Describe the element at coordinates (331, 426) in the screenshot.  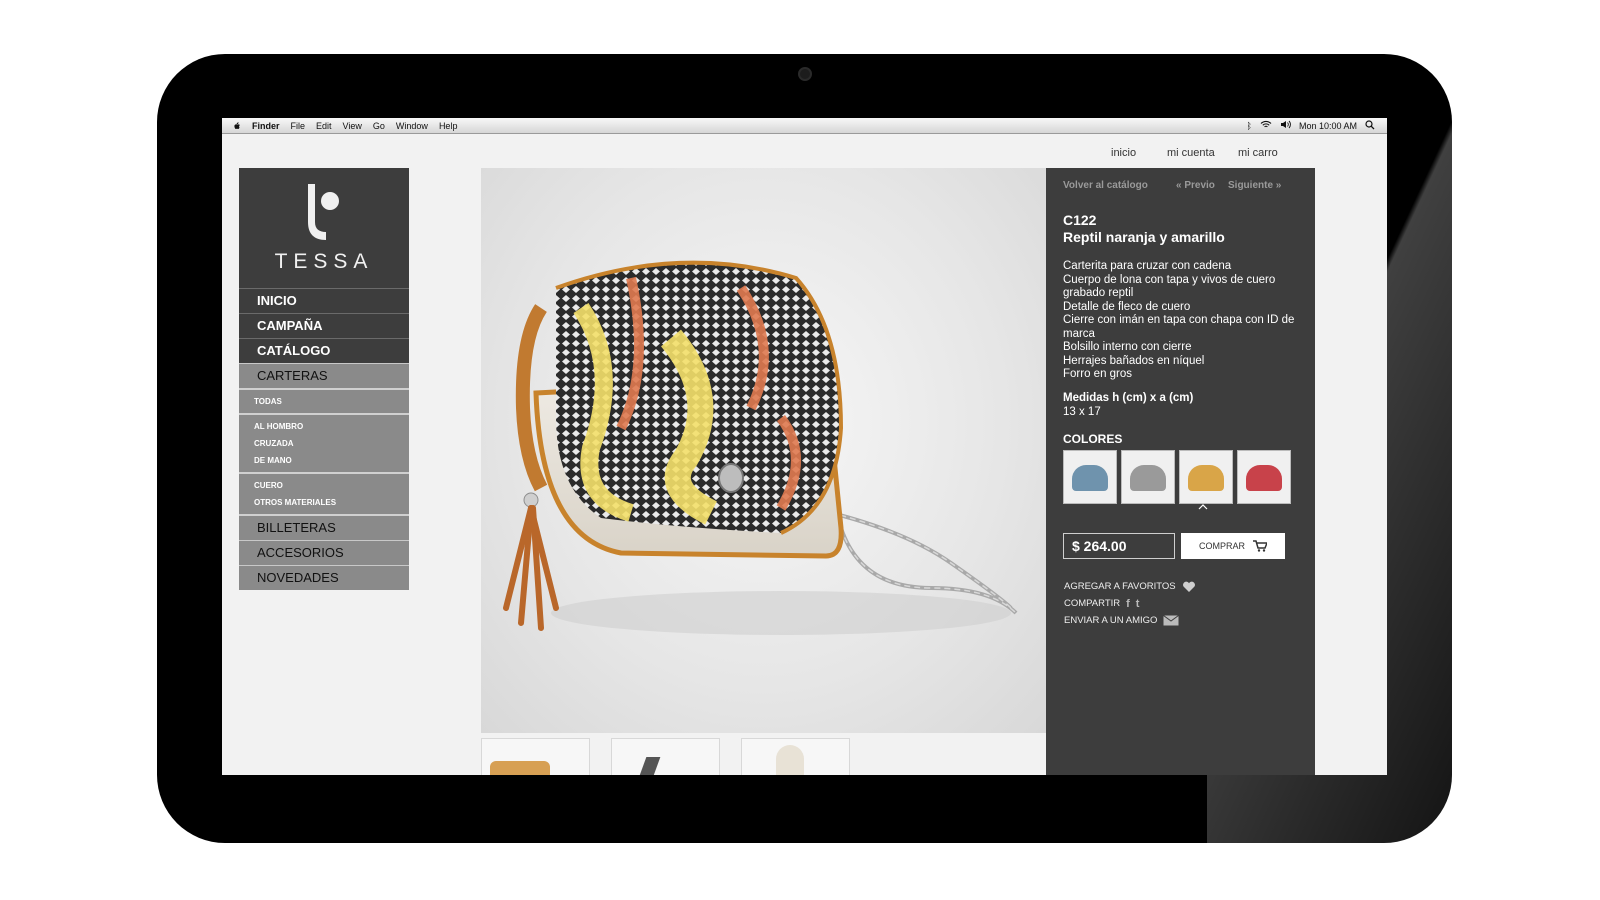
I see `subnav-al-hombro: AL HOMBRO` at that location.